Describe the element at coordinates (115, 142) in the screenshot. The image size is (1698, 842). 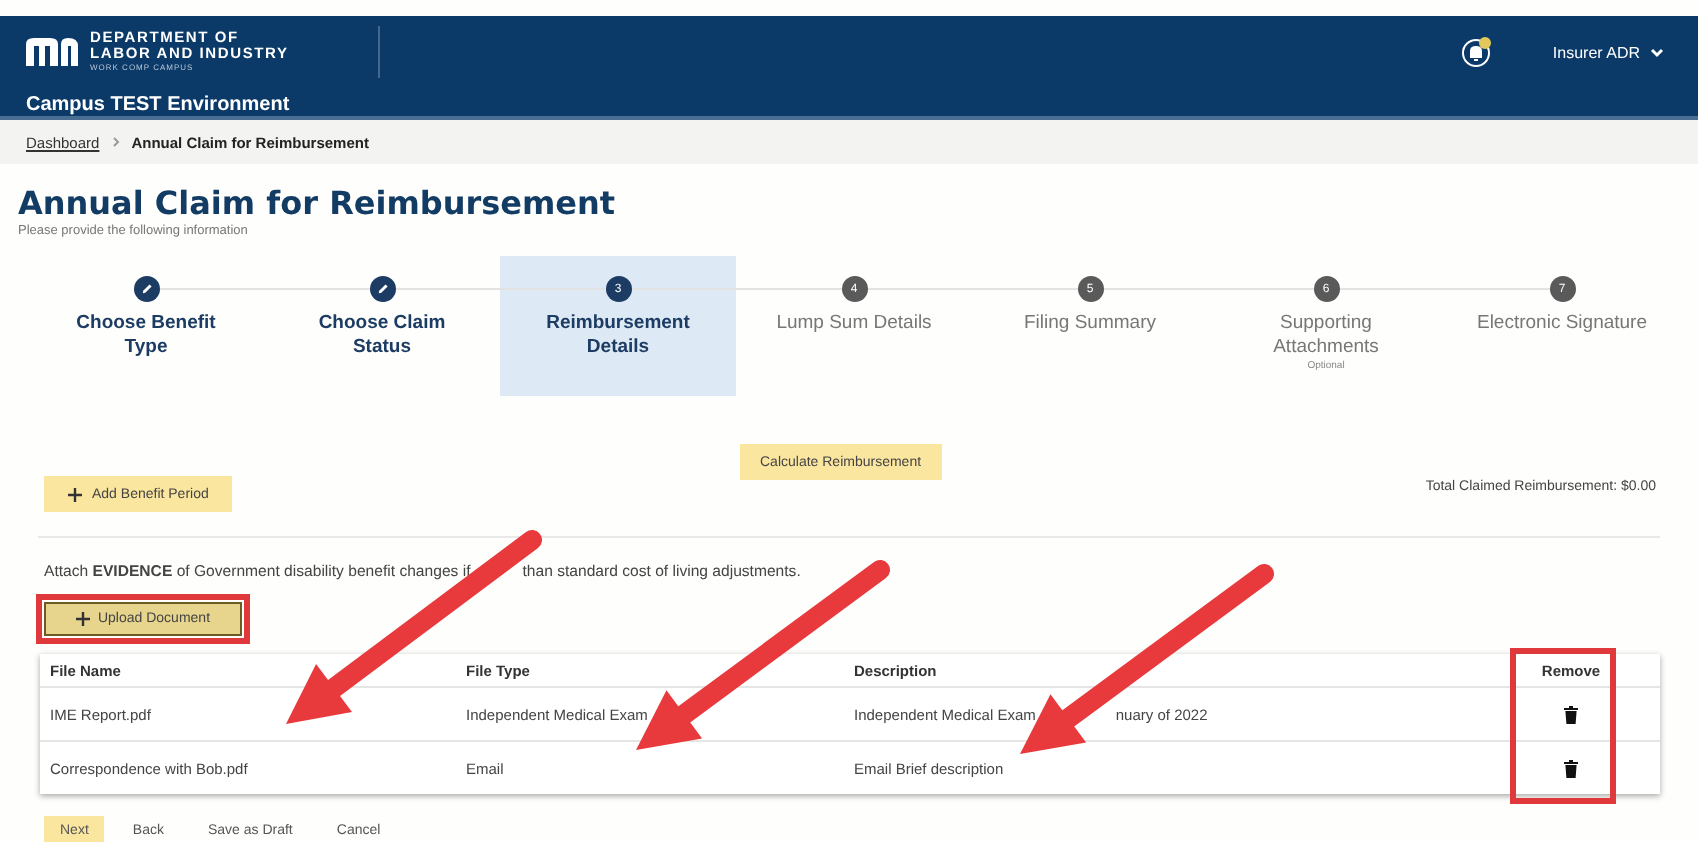
I see `chevron-right-icon` at that location.